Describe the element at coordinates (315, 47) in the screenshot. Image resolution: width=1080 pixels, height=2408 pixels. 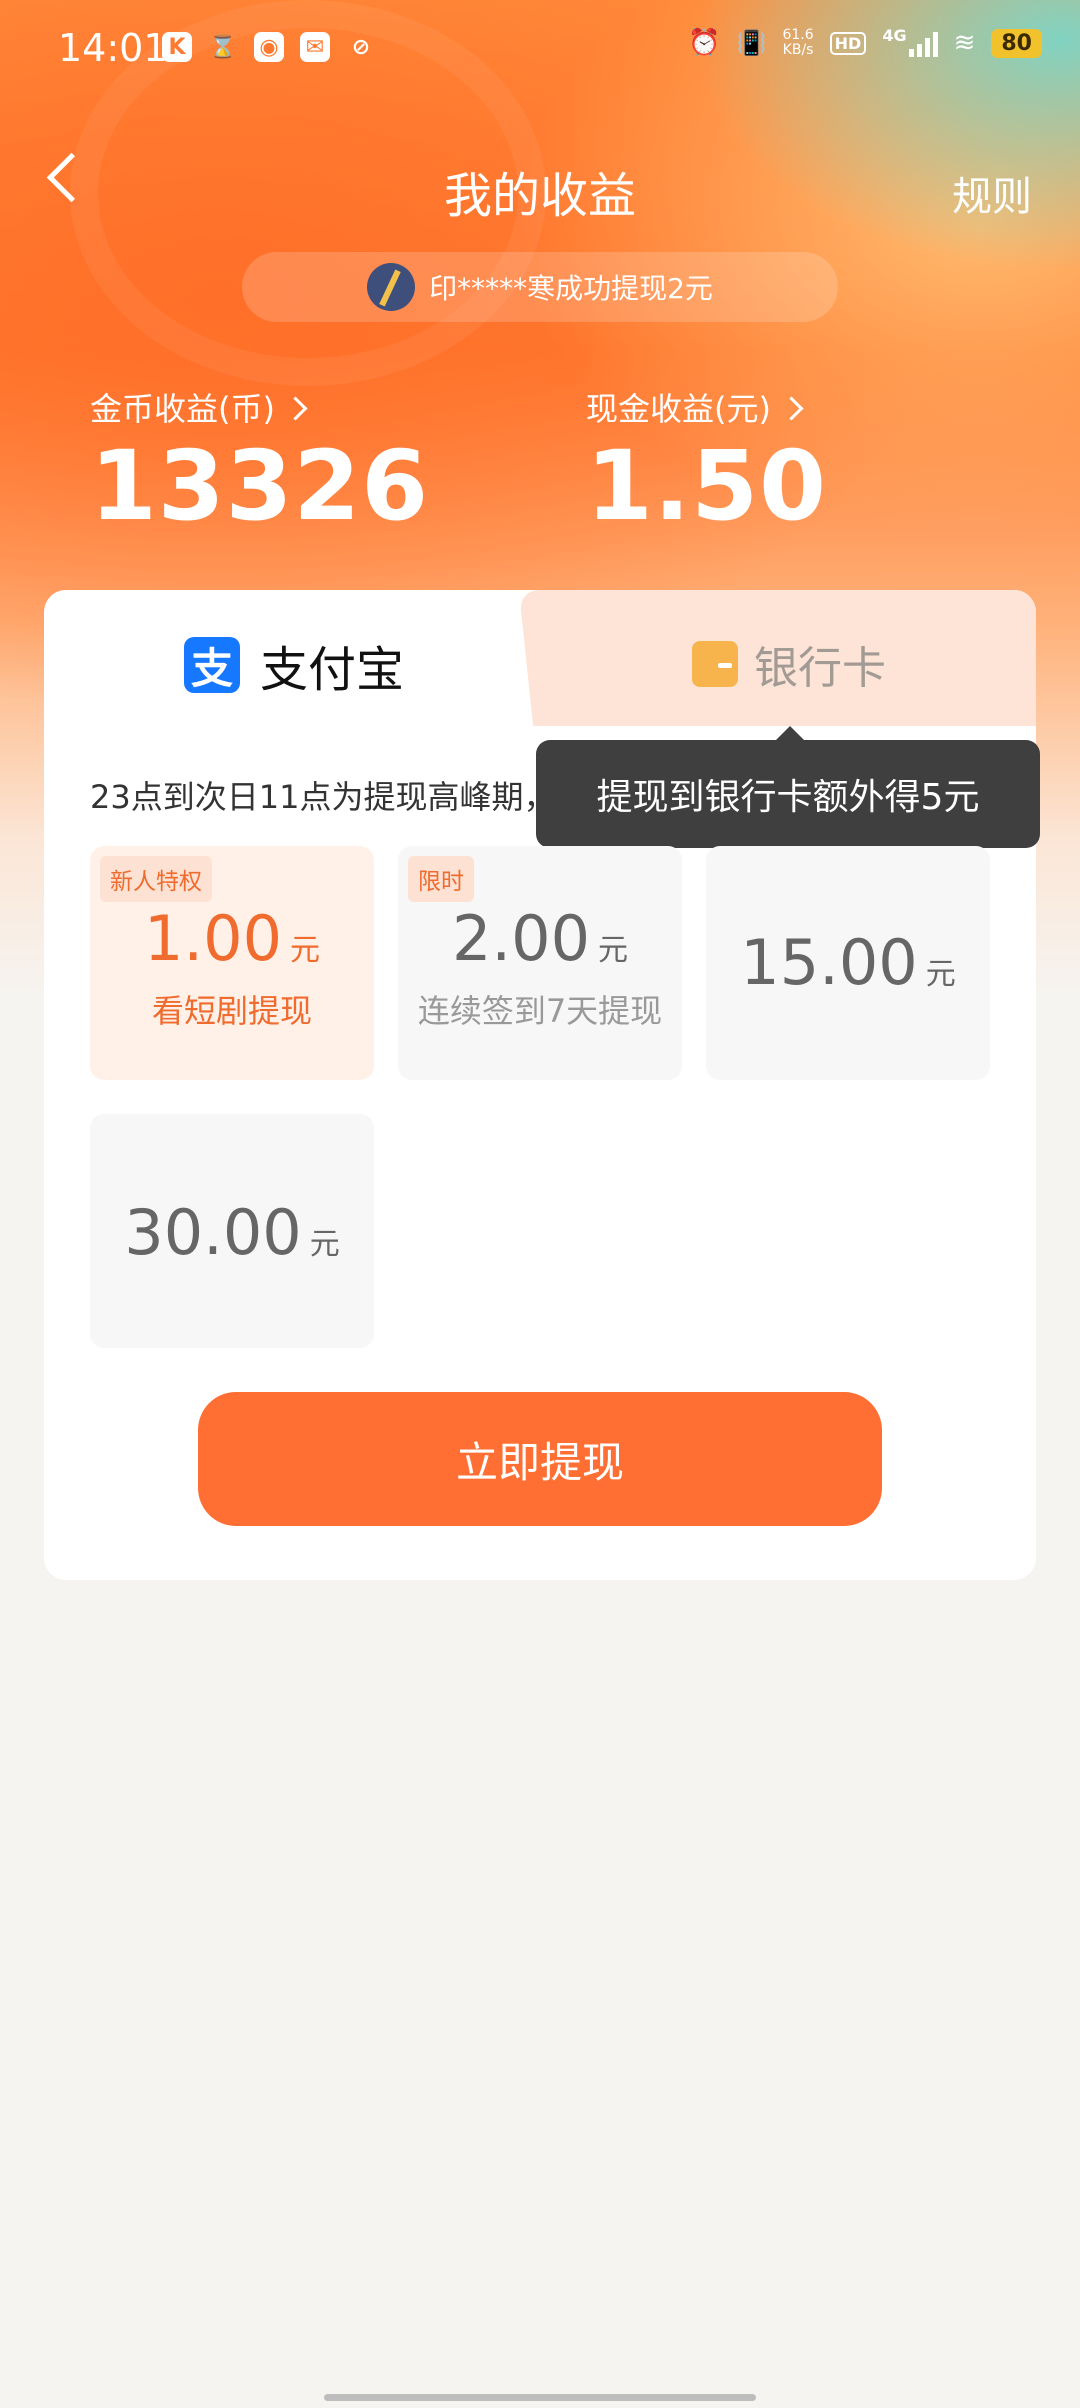
I see `mail-icon: ✉` at that location.